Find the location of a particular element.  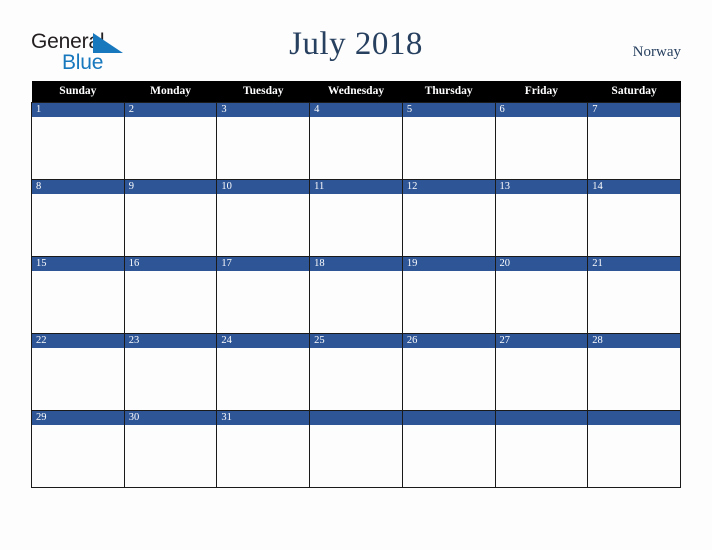

calendar-day-cell: 29 is located at coordinates (78, 449).